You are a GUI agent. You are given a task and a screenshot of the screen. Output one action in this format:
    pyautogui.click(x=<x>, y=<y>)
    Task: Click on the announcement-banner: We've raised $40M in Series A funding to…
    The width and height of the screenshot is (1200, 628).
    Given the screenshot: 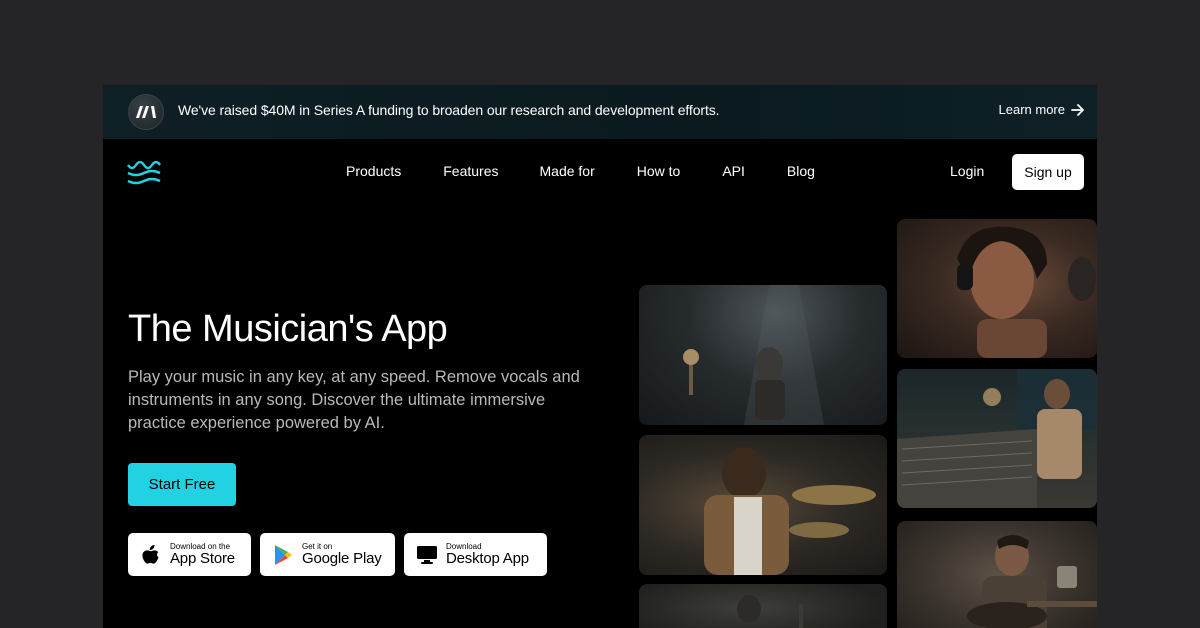 What is the action you would take?
    pyautogui.click(x=600, y=112)
    